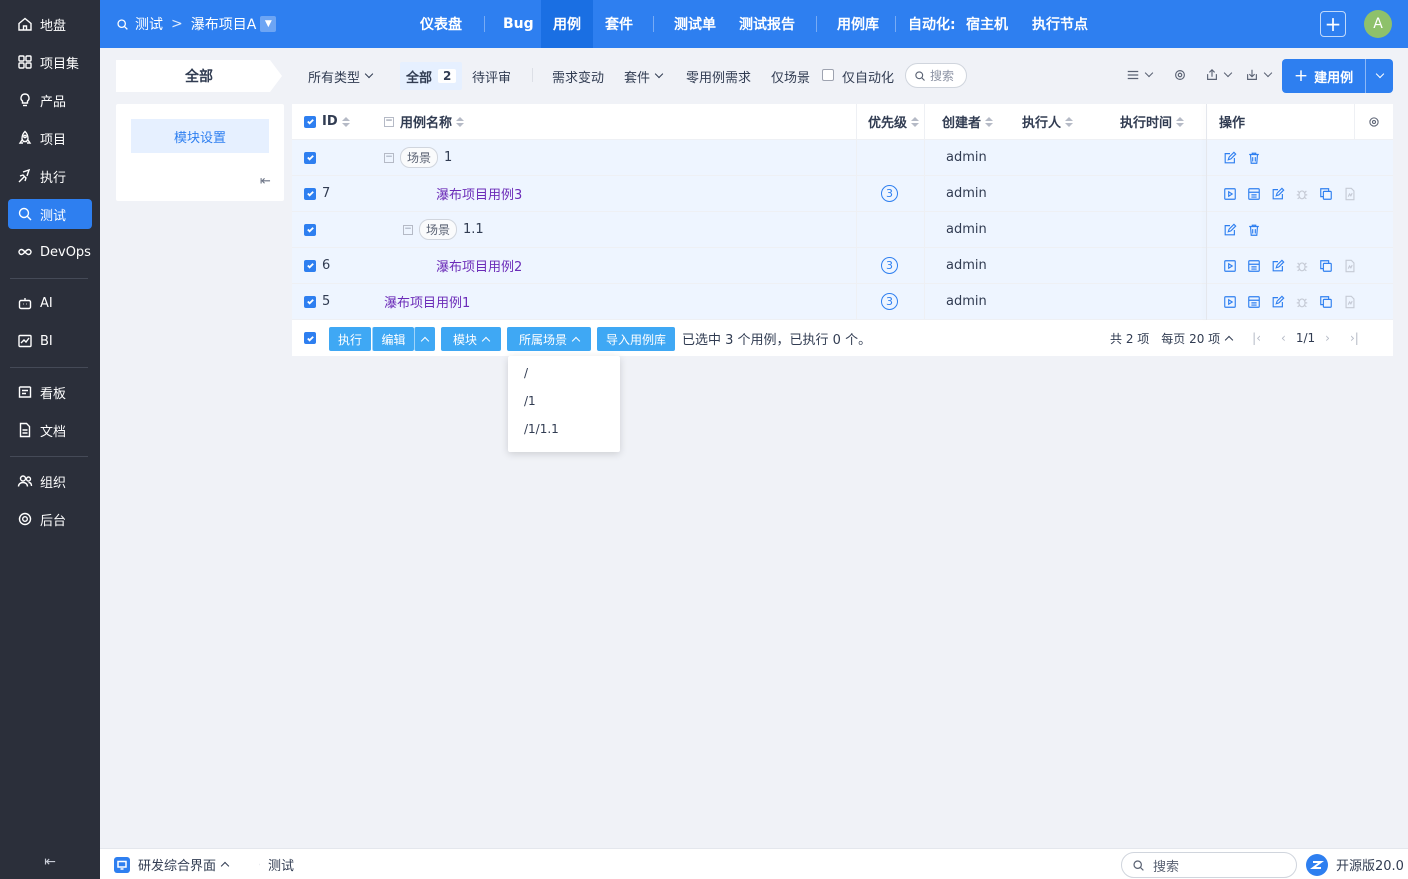 The image size is (1408, 879). Describe the element at coordinates (526, 373) in the screenshot. I see `scene-option: /` at that location.